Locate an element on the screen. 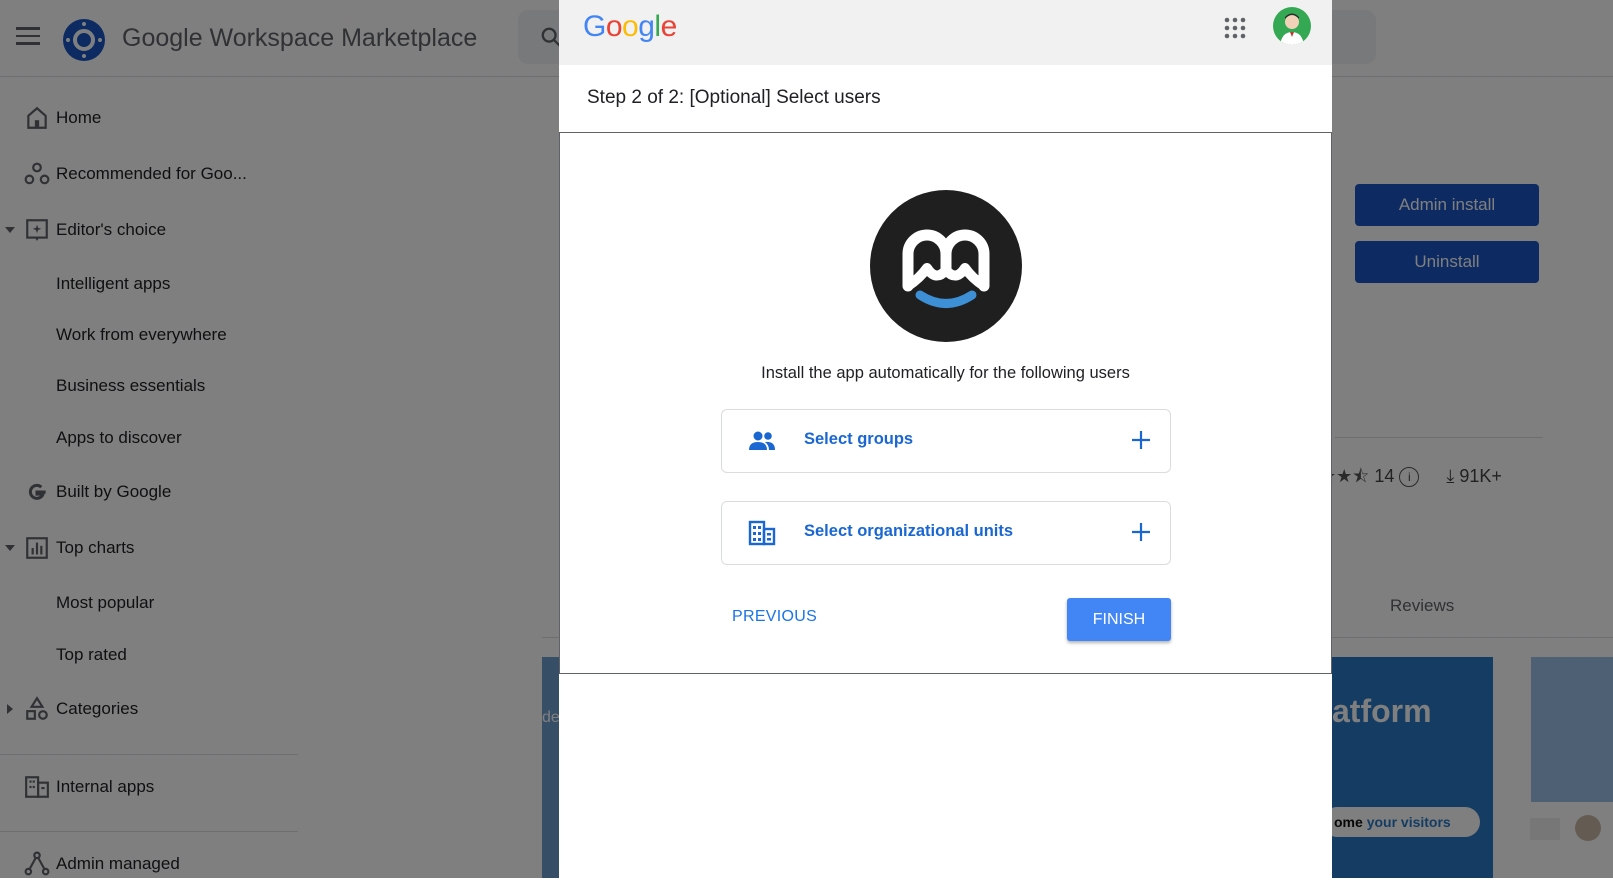 This screenshot has width=1613, height=884. step-bar: Step 2 of 2: [Optional] Select users is located at coordinates (945, 99).